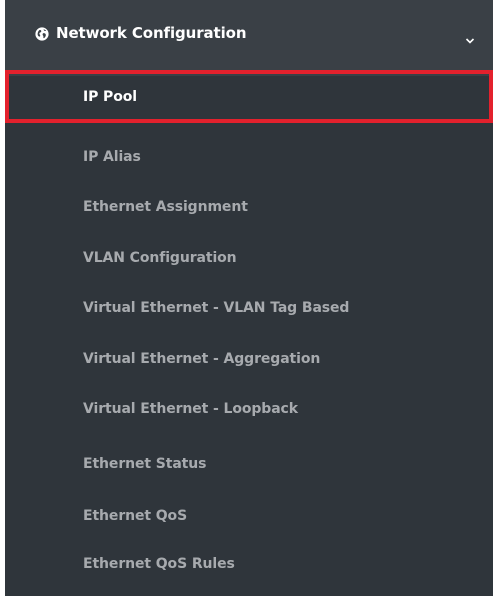 The height and width of the screenshot is (596, 493). What do you see at coordinates (249, 408) in the screenshot?
I see `menu-item-virtual-ethernet-loopback: Virtual Ethernet - Loopback` at bounding box center [249, 408].